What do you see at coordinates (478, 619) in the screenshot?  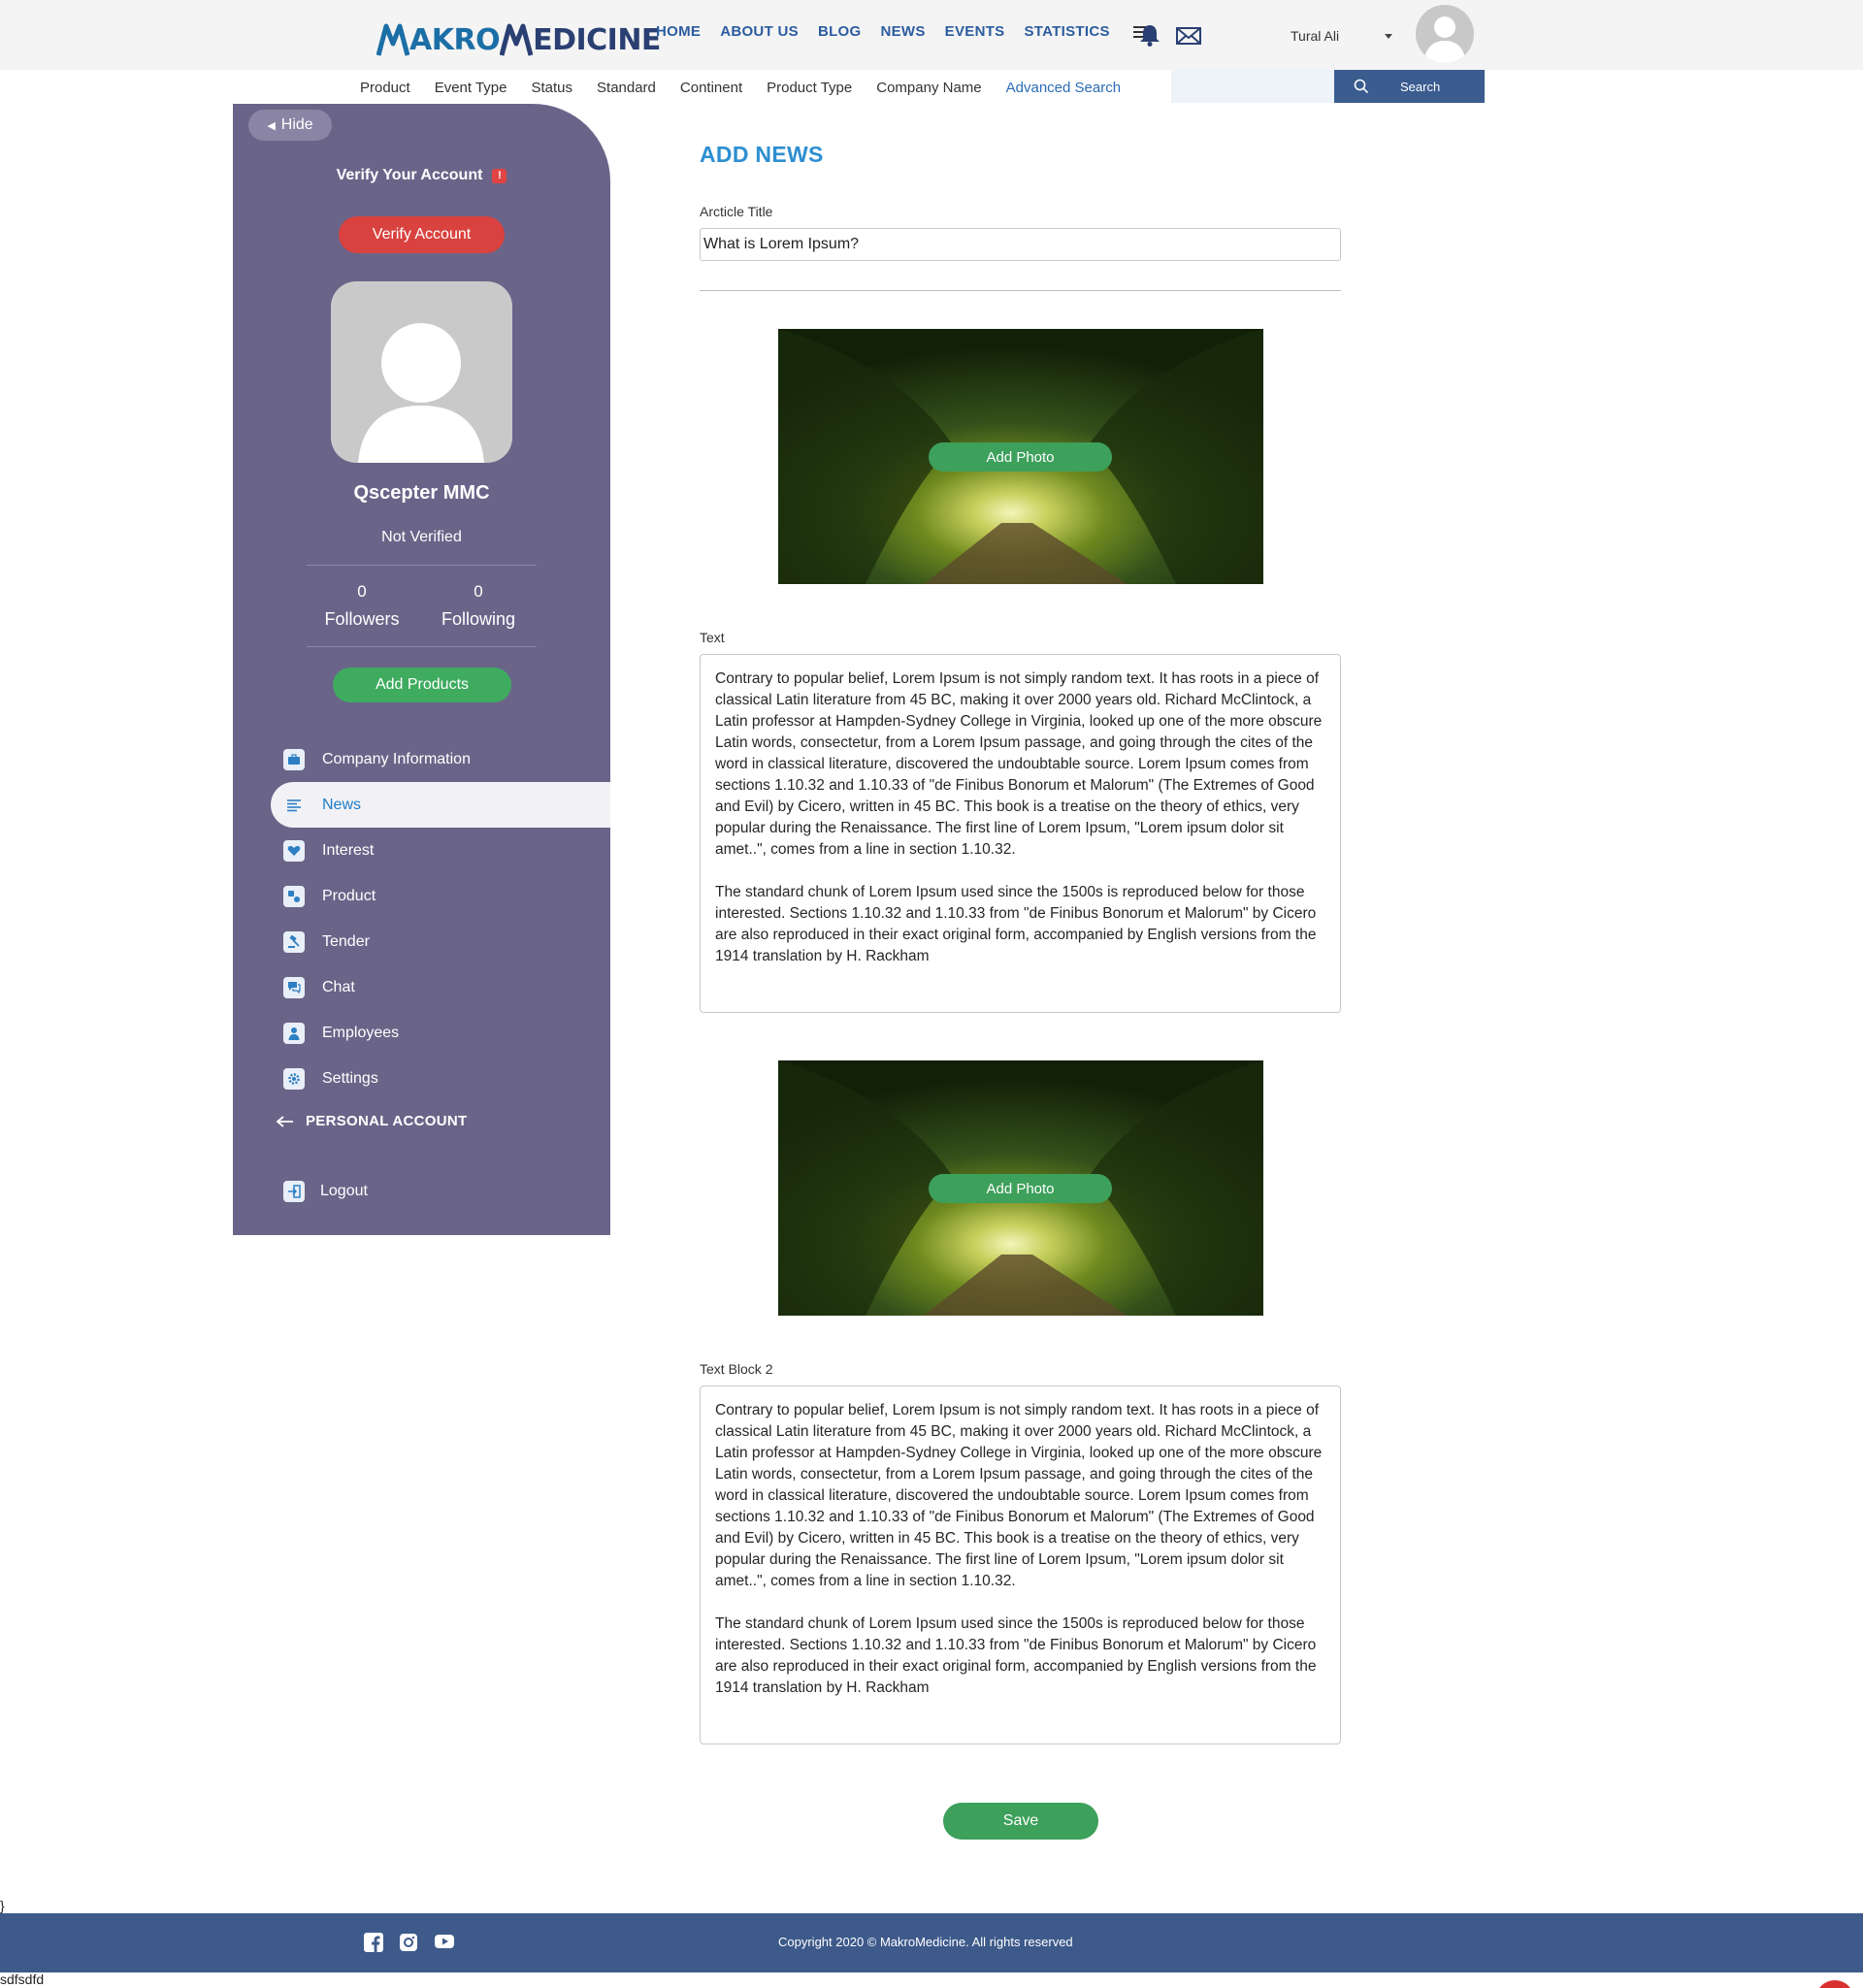 I see `following-label: Following` at bounding box center [478, 619].